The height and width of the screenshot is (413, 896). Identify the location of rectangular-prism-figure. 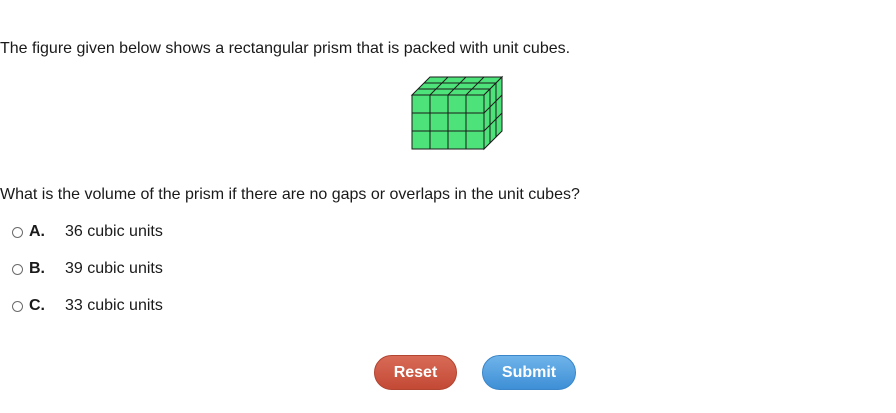
(457, 113).